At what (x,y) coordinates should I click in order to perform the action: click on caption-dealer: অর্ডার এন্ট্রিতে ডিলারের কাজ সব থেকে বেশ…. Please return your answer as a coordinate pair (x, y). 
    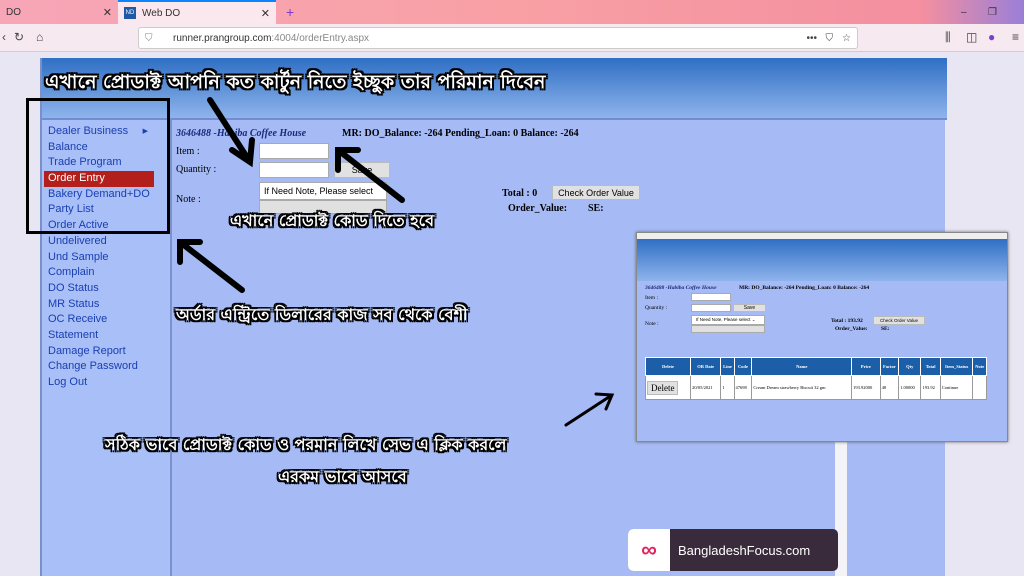
    Looking at the image, I should click on (322, 314).